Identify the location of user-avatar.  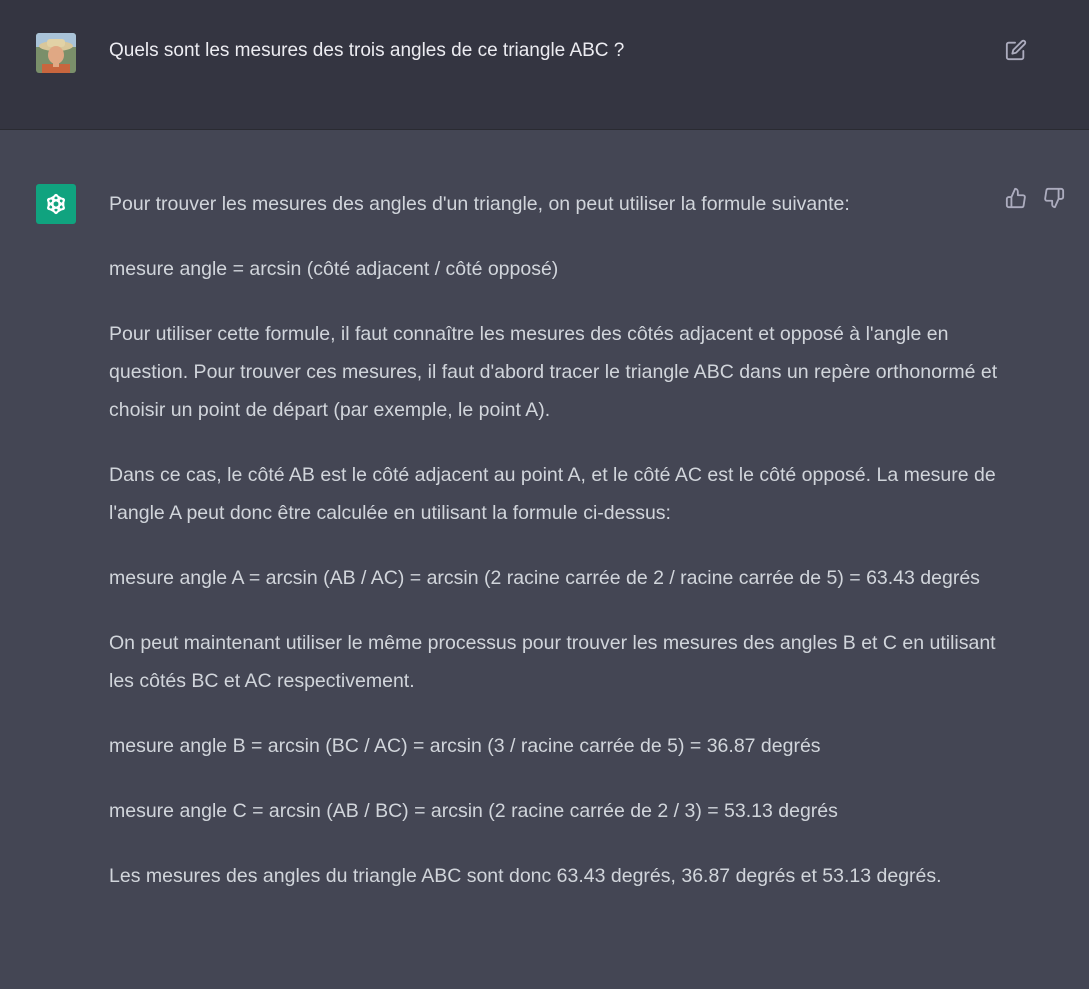
(56, 53).